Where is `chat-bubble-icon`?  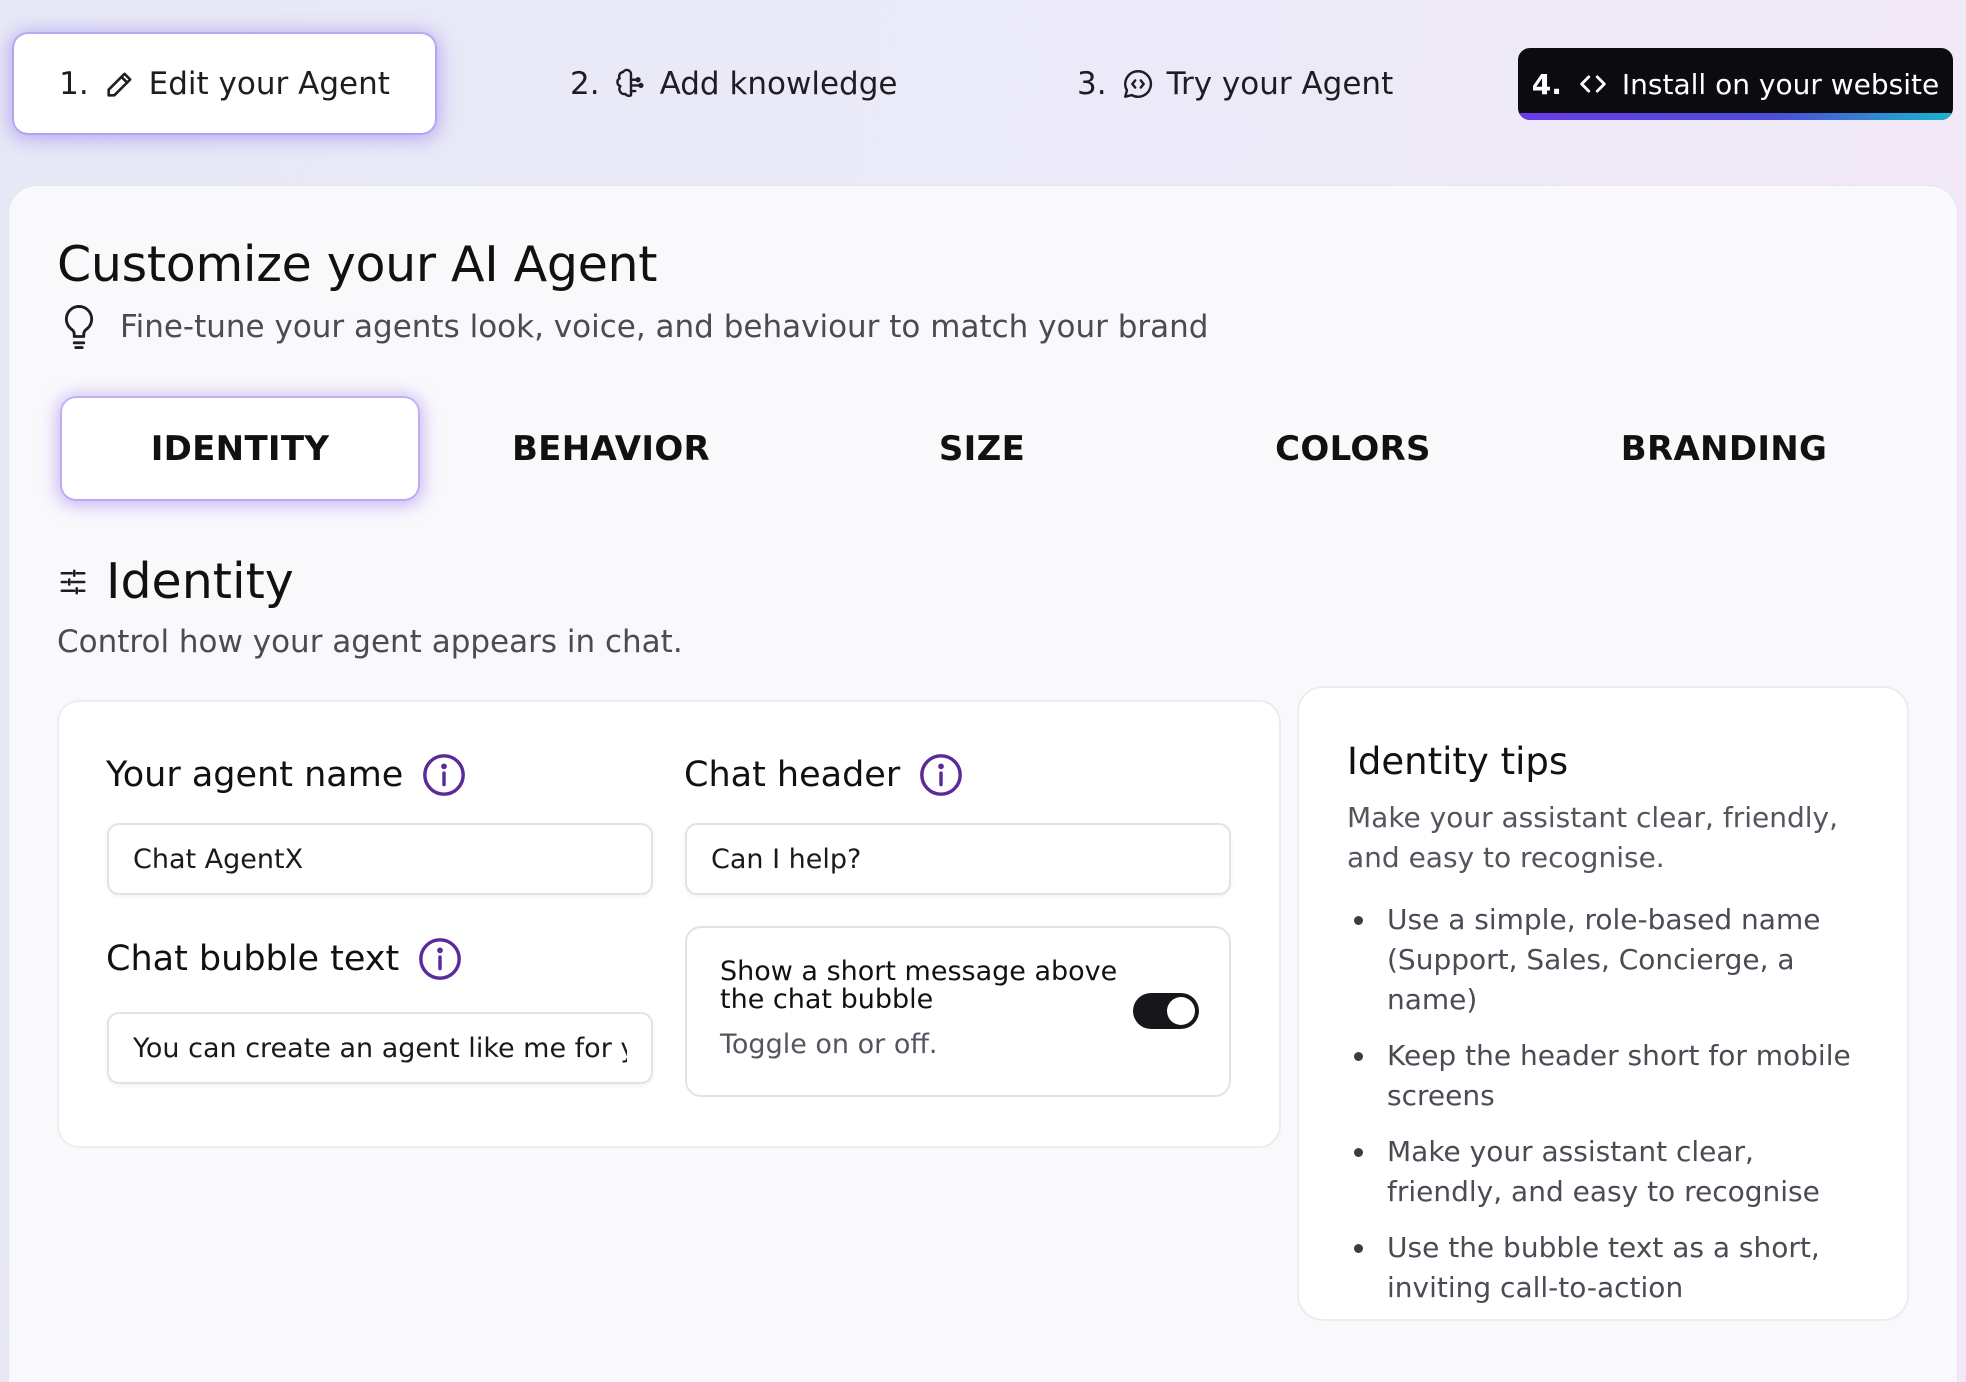
chat-bubble-icon is located at coordinates (1138, 84).